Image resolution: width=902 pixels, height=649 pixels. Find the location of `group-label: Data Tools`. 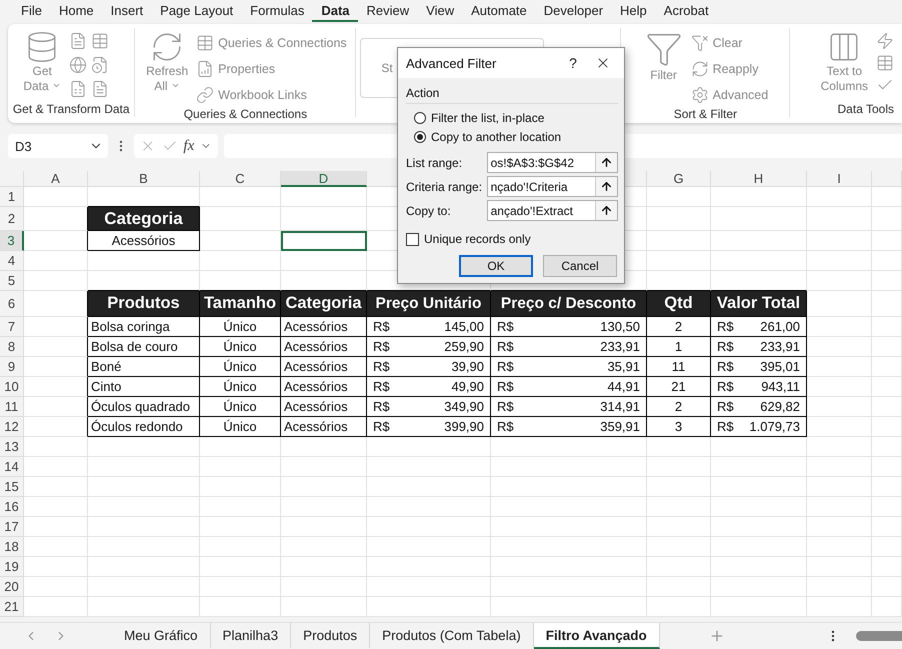

group-label: Data Tools is located at coordinates (866, 109).